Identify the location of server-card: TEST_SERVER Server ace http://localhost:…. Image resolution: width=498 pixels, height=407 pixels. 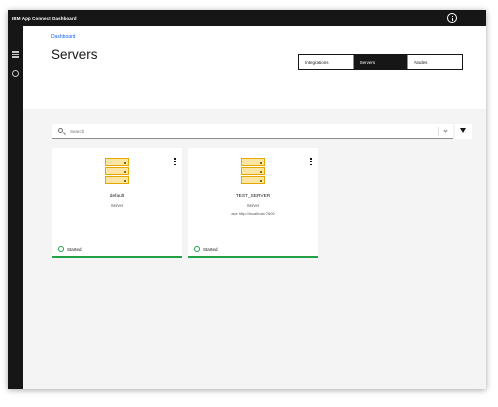
(253, 203).